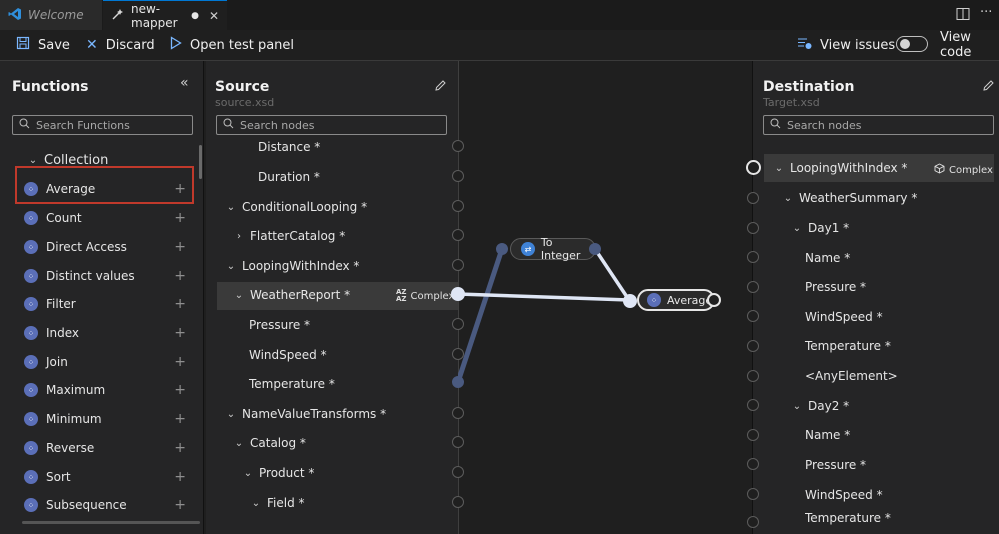 This screenshot has width=999, height=534. Describe the element at coordinates (289, 177) in the screenshot. I see `source-node-duration: Duration *` at that location.